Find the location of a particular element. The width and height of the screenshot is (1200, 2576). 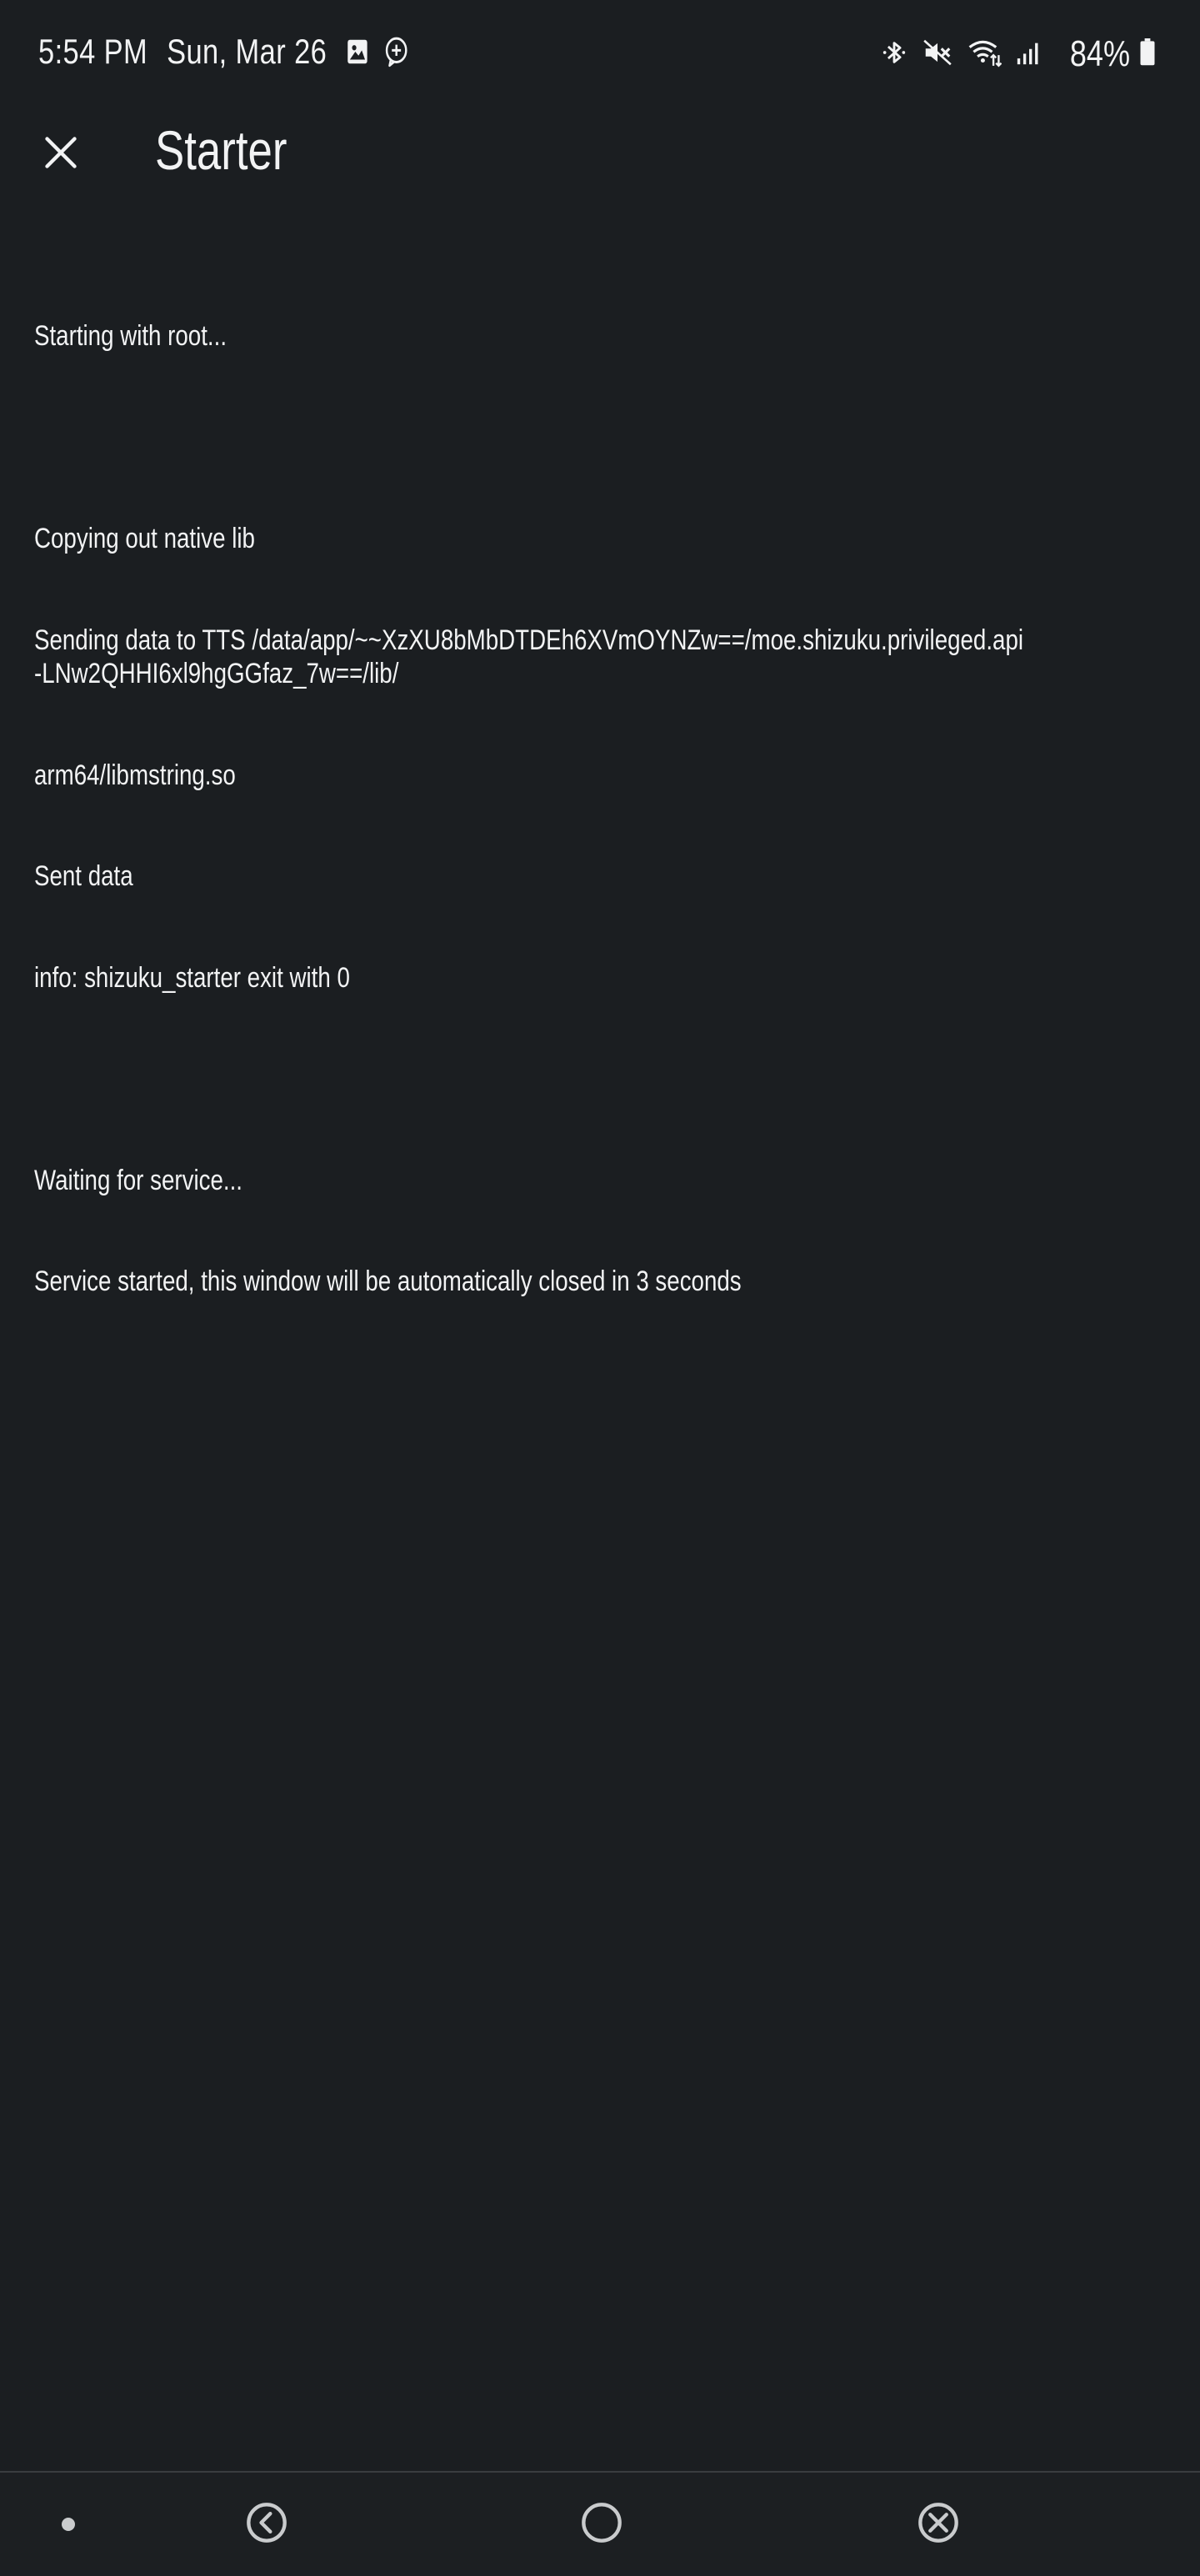

chat-plus-icon is located at coordinates (396, 51).